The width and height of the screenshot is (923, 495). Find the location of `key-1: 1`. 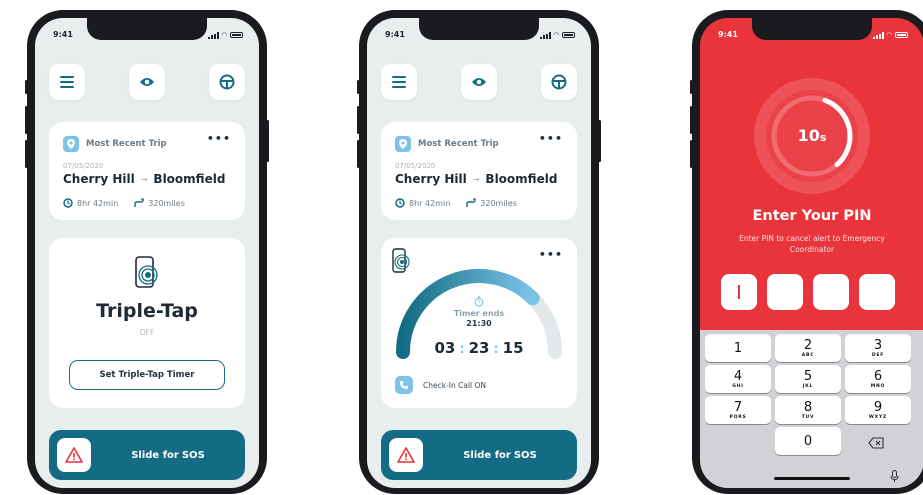

key-1: 1 is located at coordinates (738, 348).